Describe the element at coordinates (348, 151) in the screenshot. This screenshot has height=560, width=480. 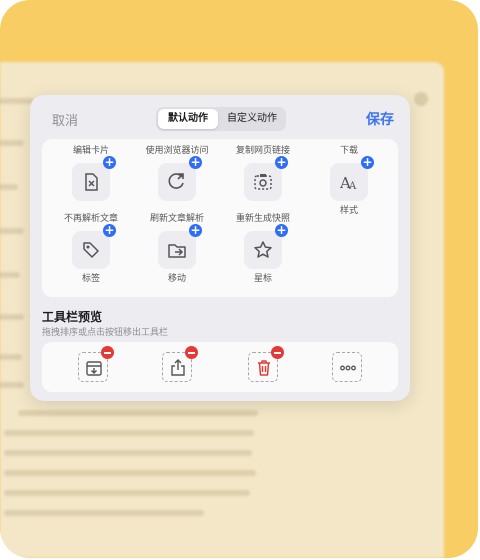
I see `action-label: 下载` at that location.